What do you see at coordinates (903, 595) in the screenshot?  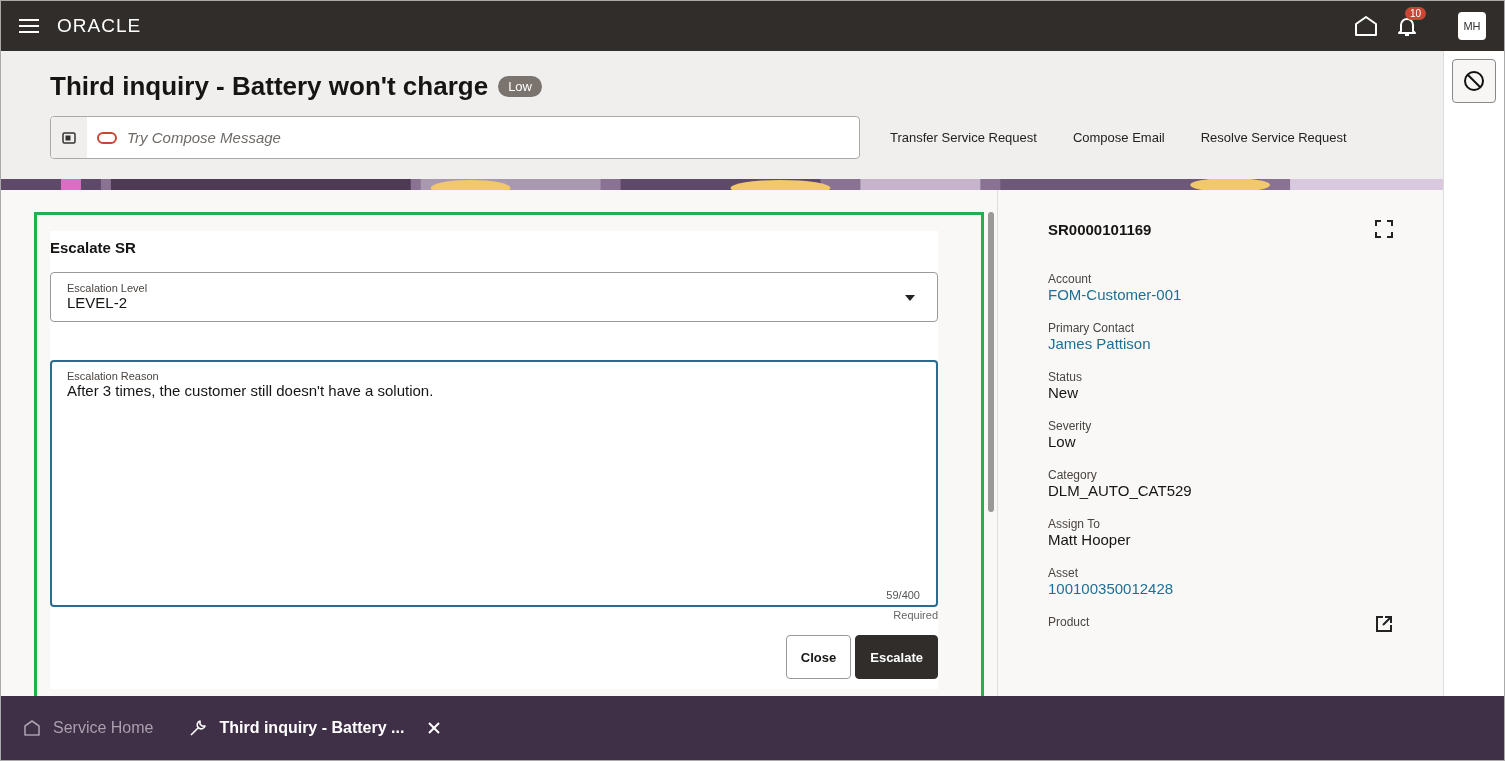 I see `character-counter: 59/400` at bounding box center [903, 595].